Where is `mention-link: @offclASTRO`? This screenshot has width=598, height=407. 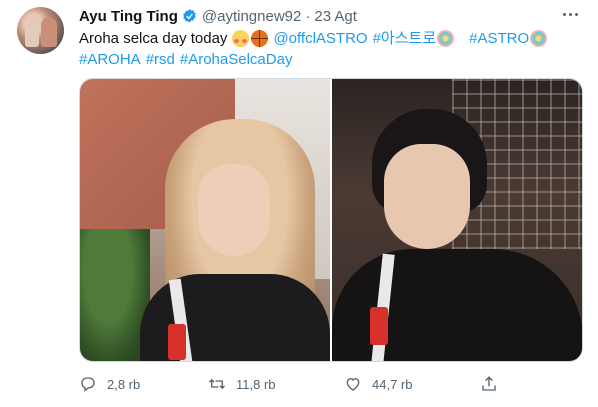 mention-link: @offclASTRO is located at coordinates (320, 38).